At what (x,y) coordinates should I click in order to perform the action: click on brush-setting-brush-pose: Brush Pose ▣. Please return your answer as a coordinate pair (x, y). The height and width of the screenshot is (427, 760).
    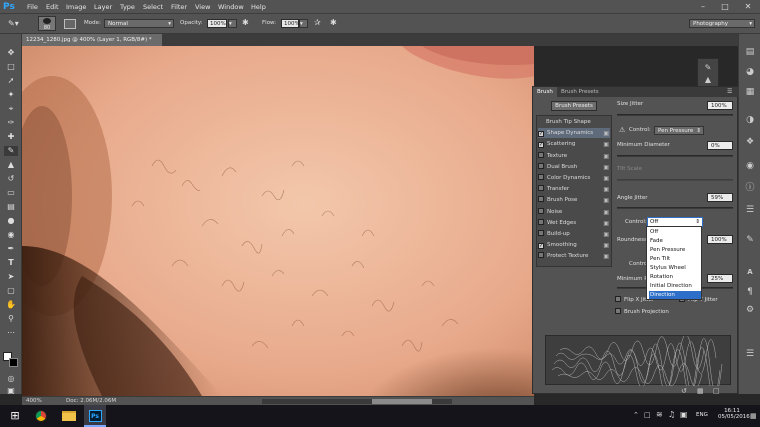
    Looking at the image, I should click on (574, 200).